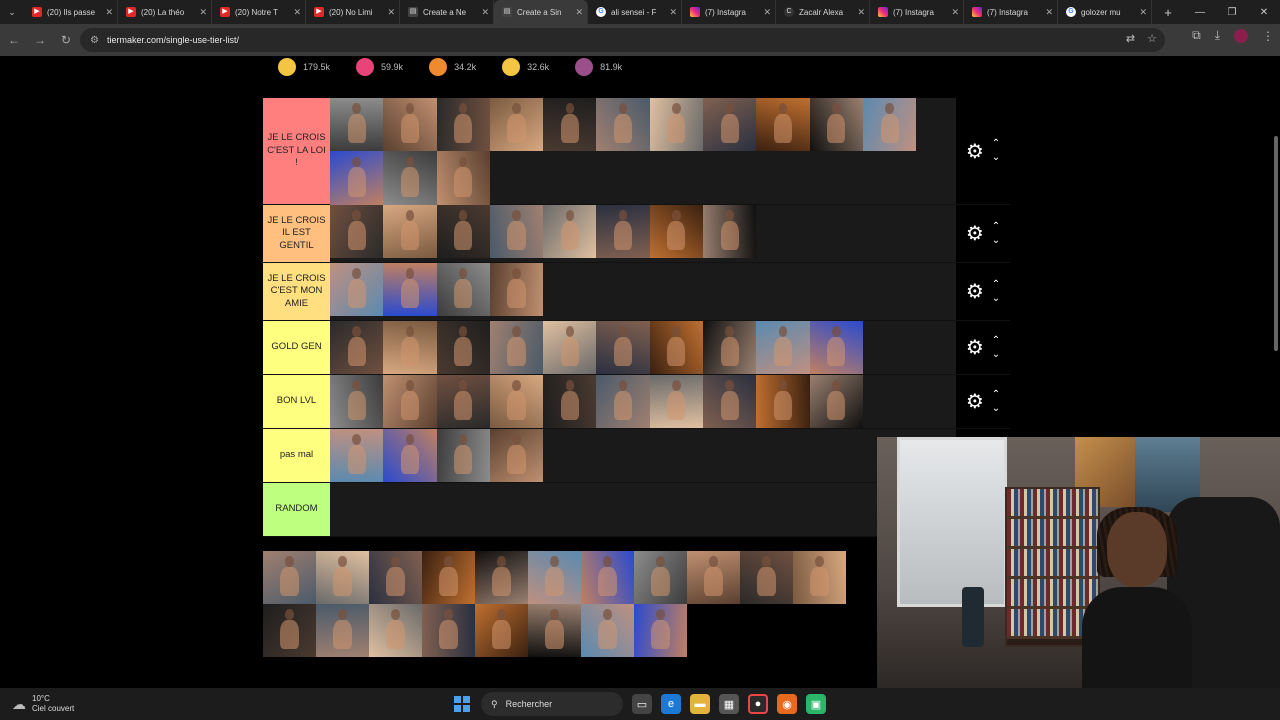 The width and height of the screenshot is (1280, 720). Describe the element at coordinates (12, 12) in the screenshot. I see `tab-search-icon: ⌄` at that location.